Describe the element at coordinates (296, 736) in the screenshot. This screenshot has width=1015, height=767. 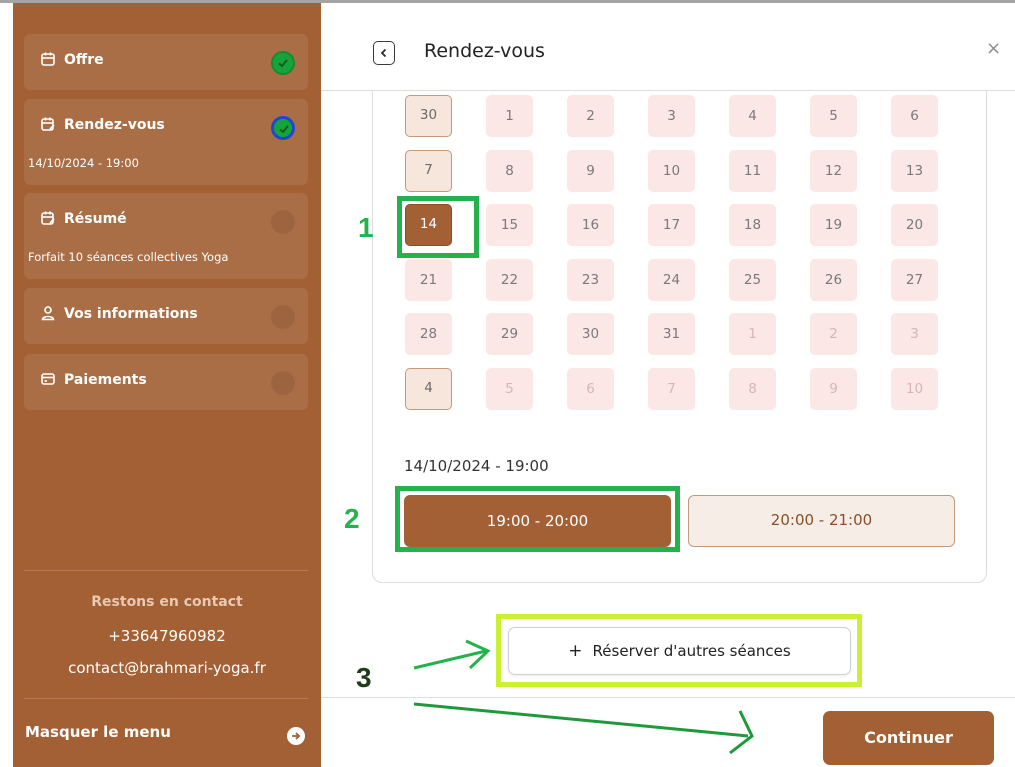
I see `arrow-right-icon` at that location.